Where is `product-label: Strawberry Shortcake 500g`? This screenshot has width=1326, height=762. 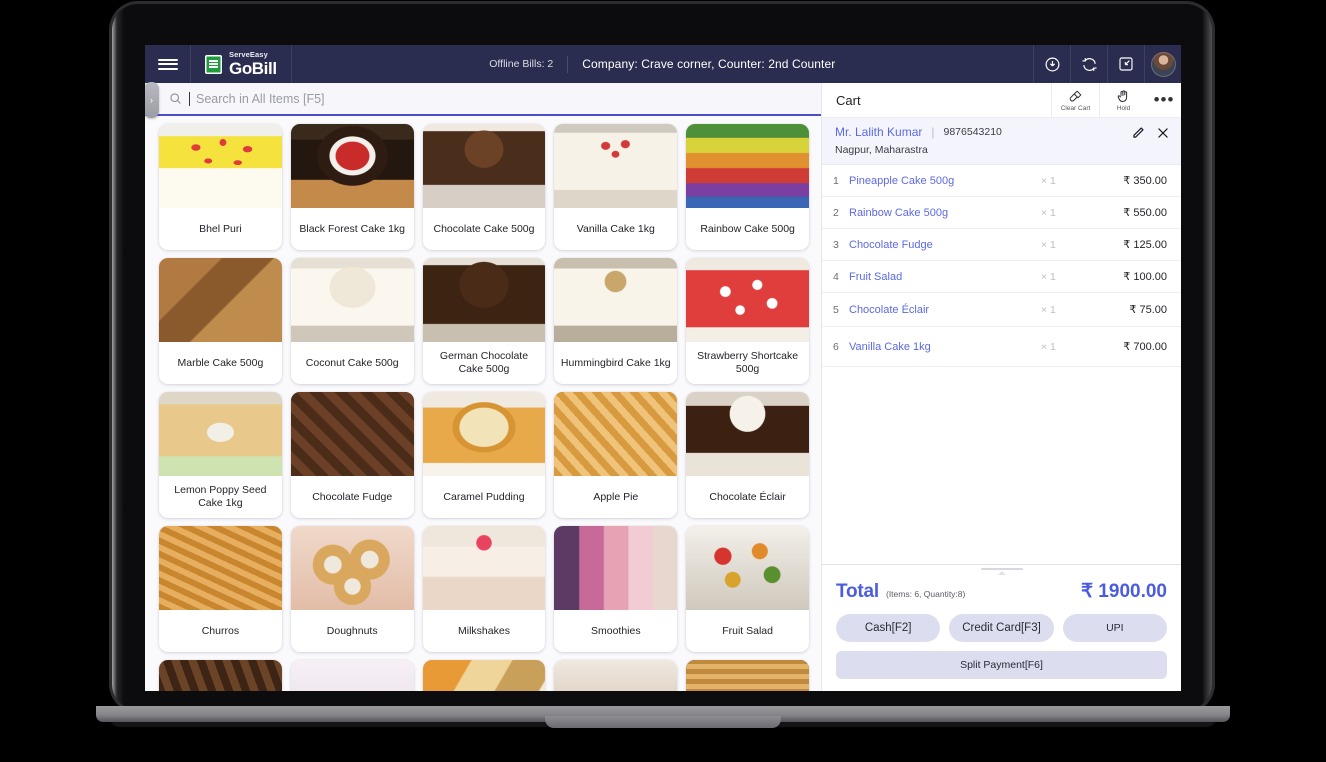
product-label: Strawberry Shortcake 500g is located at coordinates (748, 362).